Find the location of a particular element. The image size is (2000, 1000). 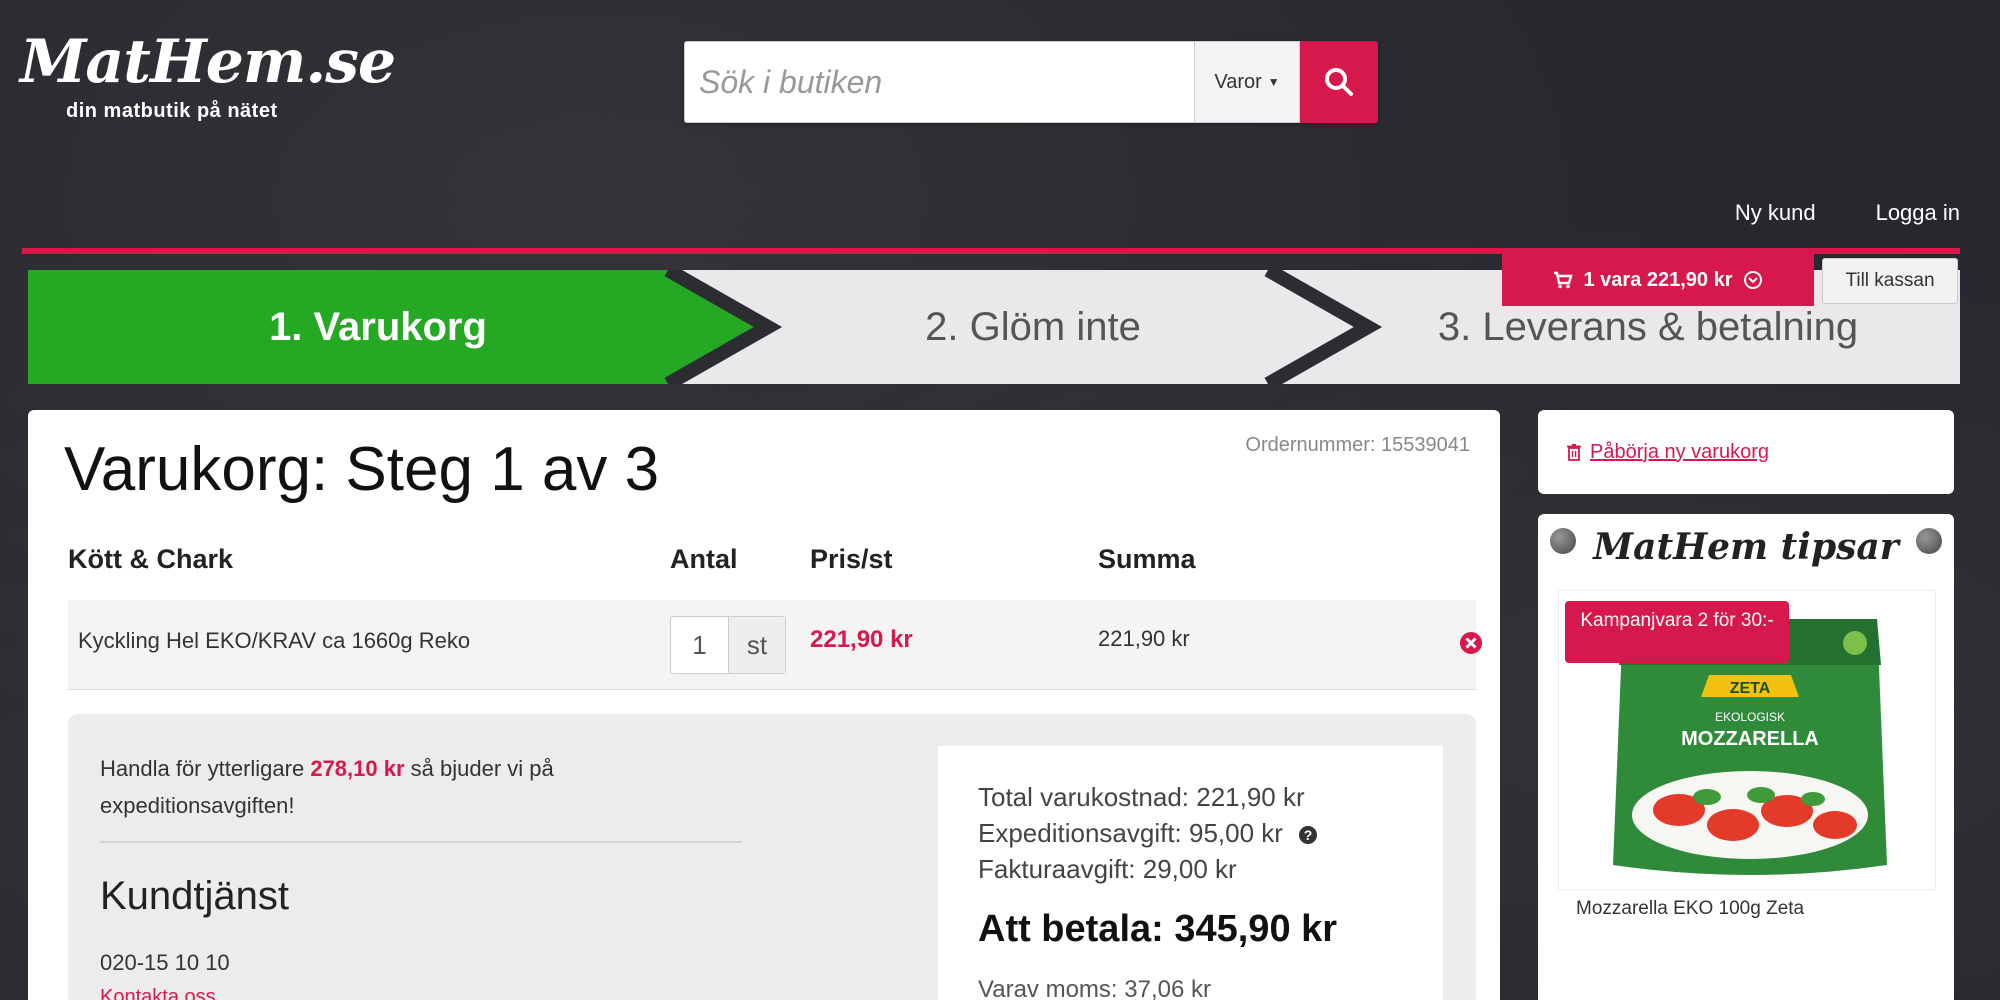

promo-badge: Kampanjvara 2 för 30:- is located at coordinates (1677, 632).